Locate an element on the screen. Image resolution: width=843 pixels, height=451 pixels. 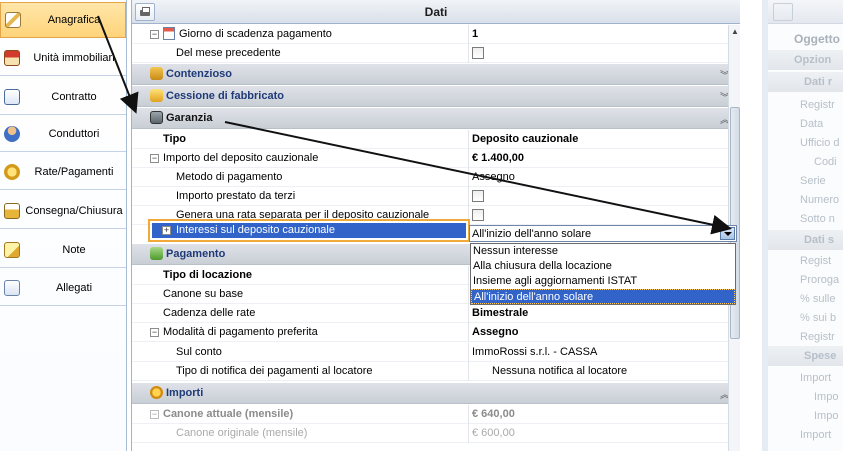
property-value: 1 is located at coordinates (475, 34).